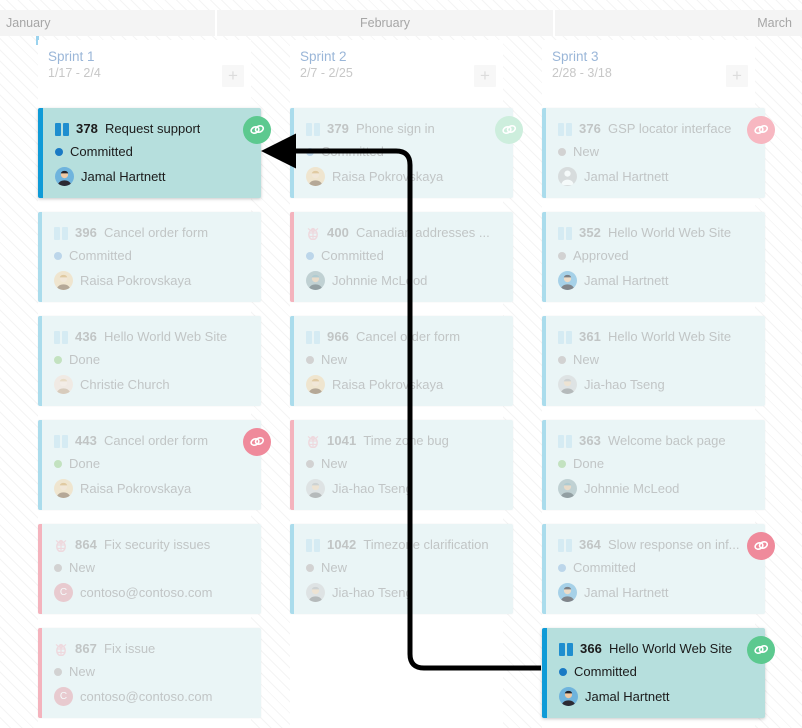 The height and width of the screenshot is (728, 802). What do you see at coordinates (667, 440) in the screenshot?
I see `work-item-title: Welcome back page` at bounding box center [667, 440].